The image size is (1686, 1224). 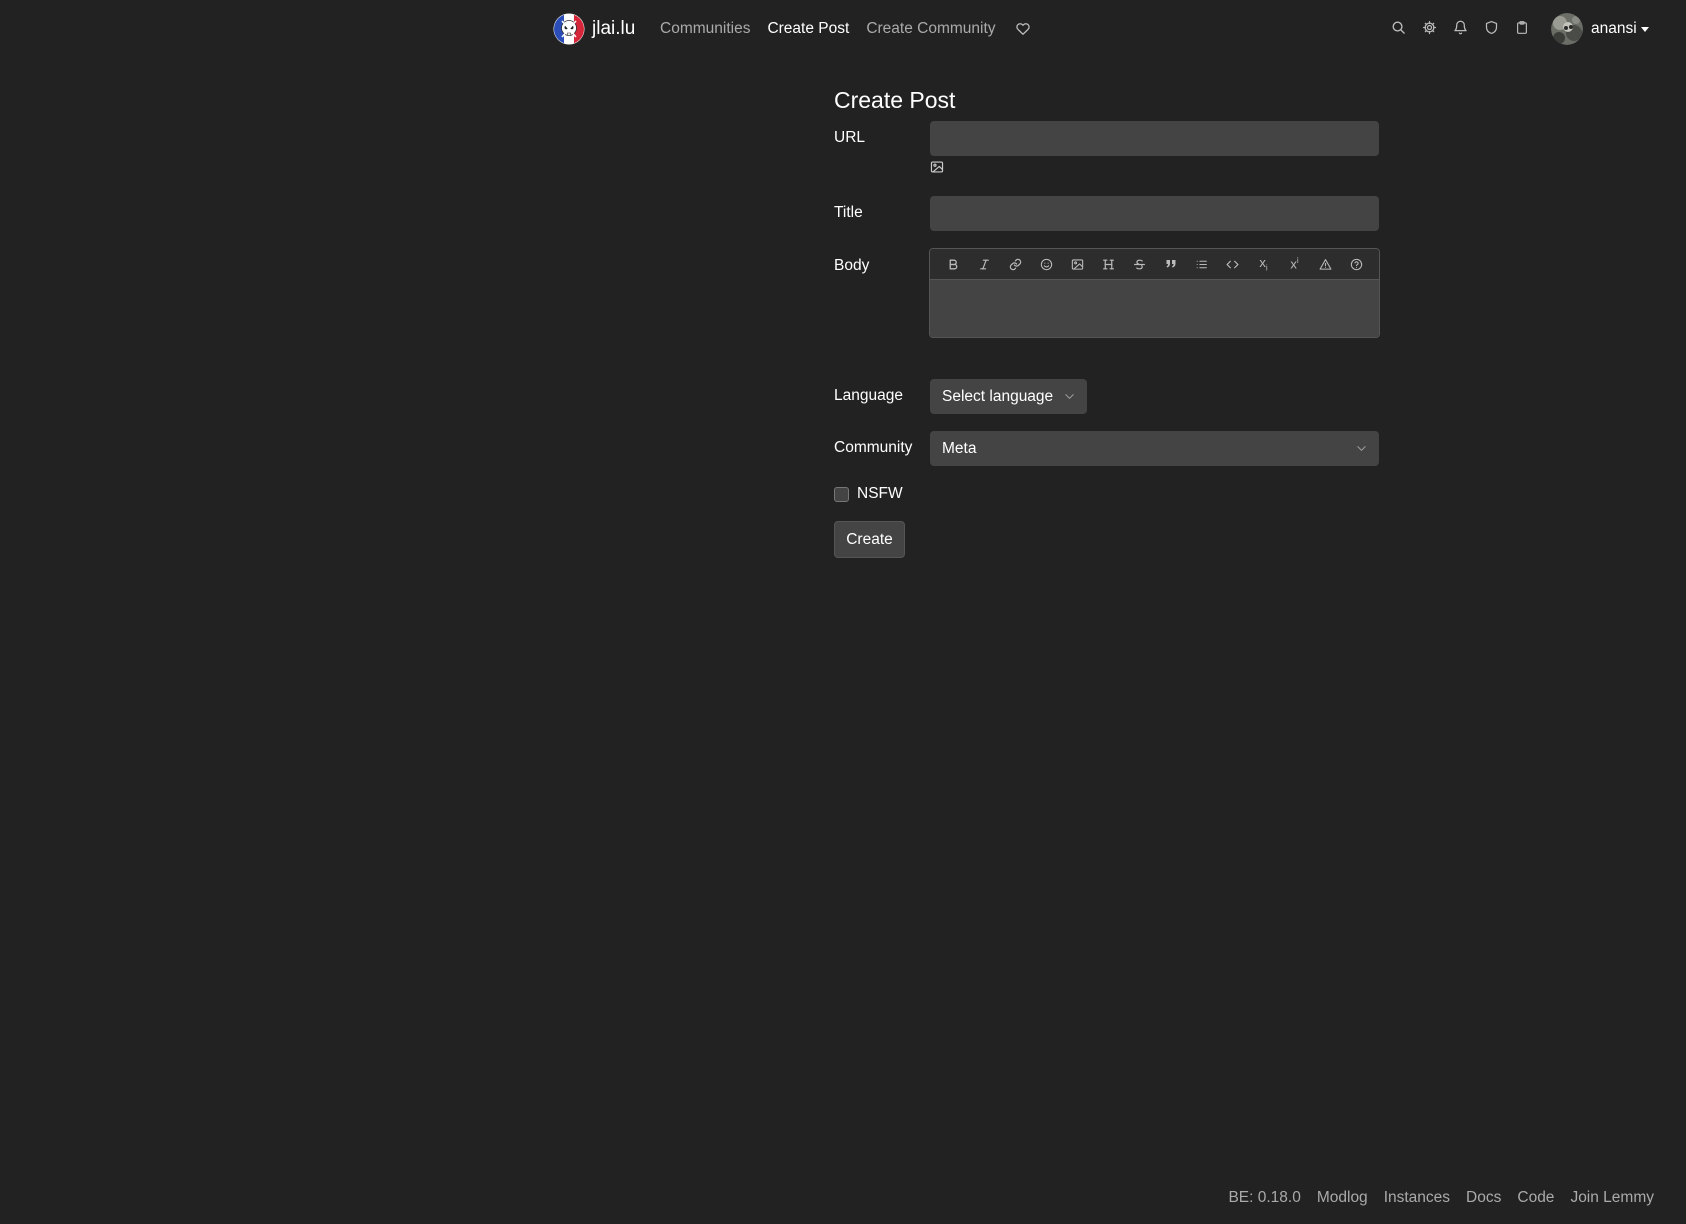 I want to click on language-select-value: Select language, so click(x=998, y=396).